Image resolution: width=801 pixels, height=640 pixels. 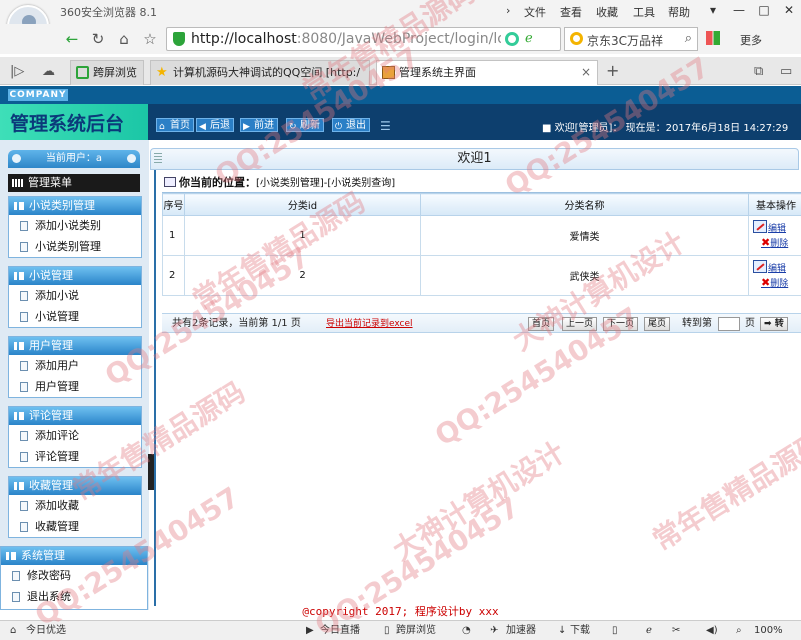 What do you see at coordinates (385, 126) in the screenshot?
I see `menu-icon: ☰` at bounding box center [385, 126].